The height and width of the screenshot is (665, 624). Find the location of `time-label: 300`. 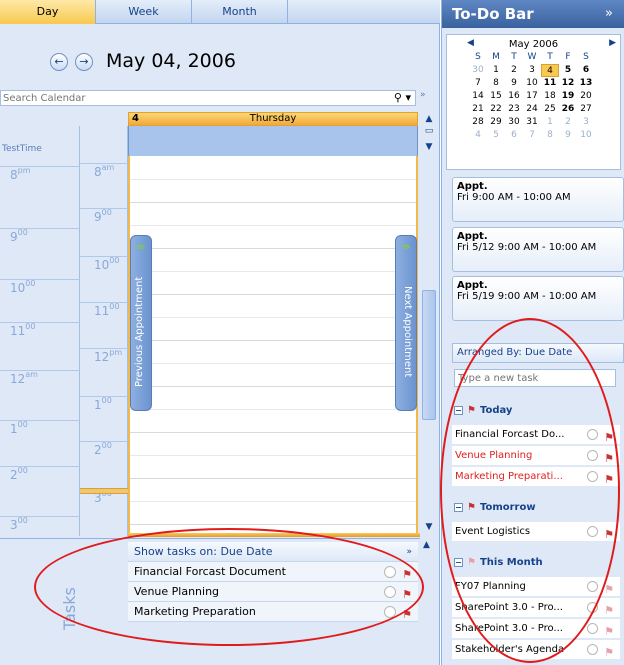

time-label: 300 is located at coordinates (19, 524).